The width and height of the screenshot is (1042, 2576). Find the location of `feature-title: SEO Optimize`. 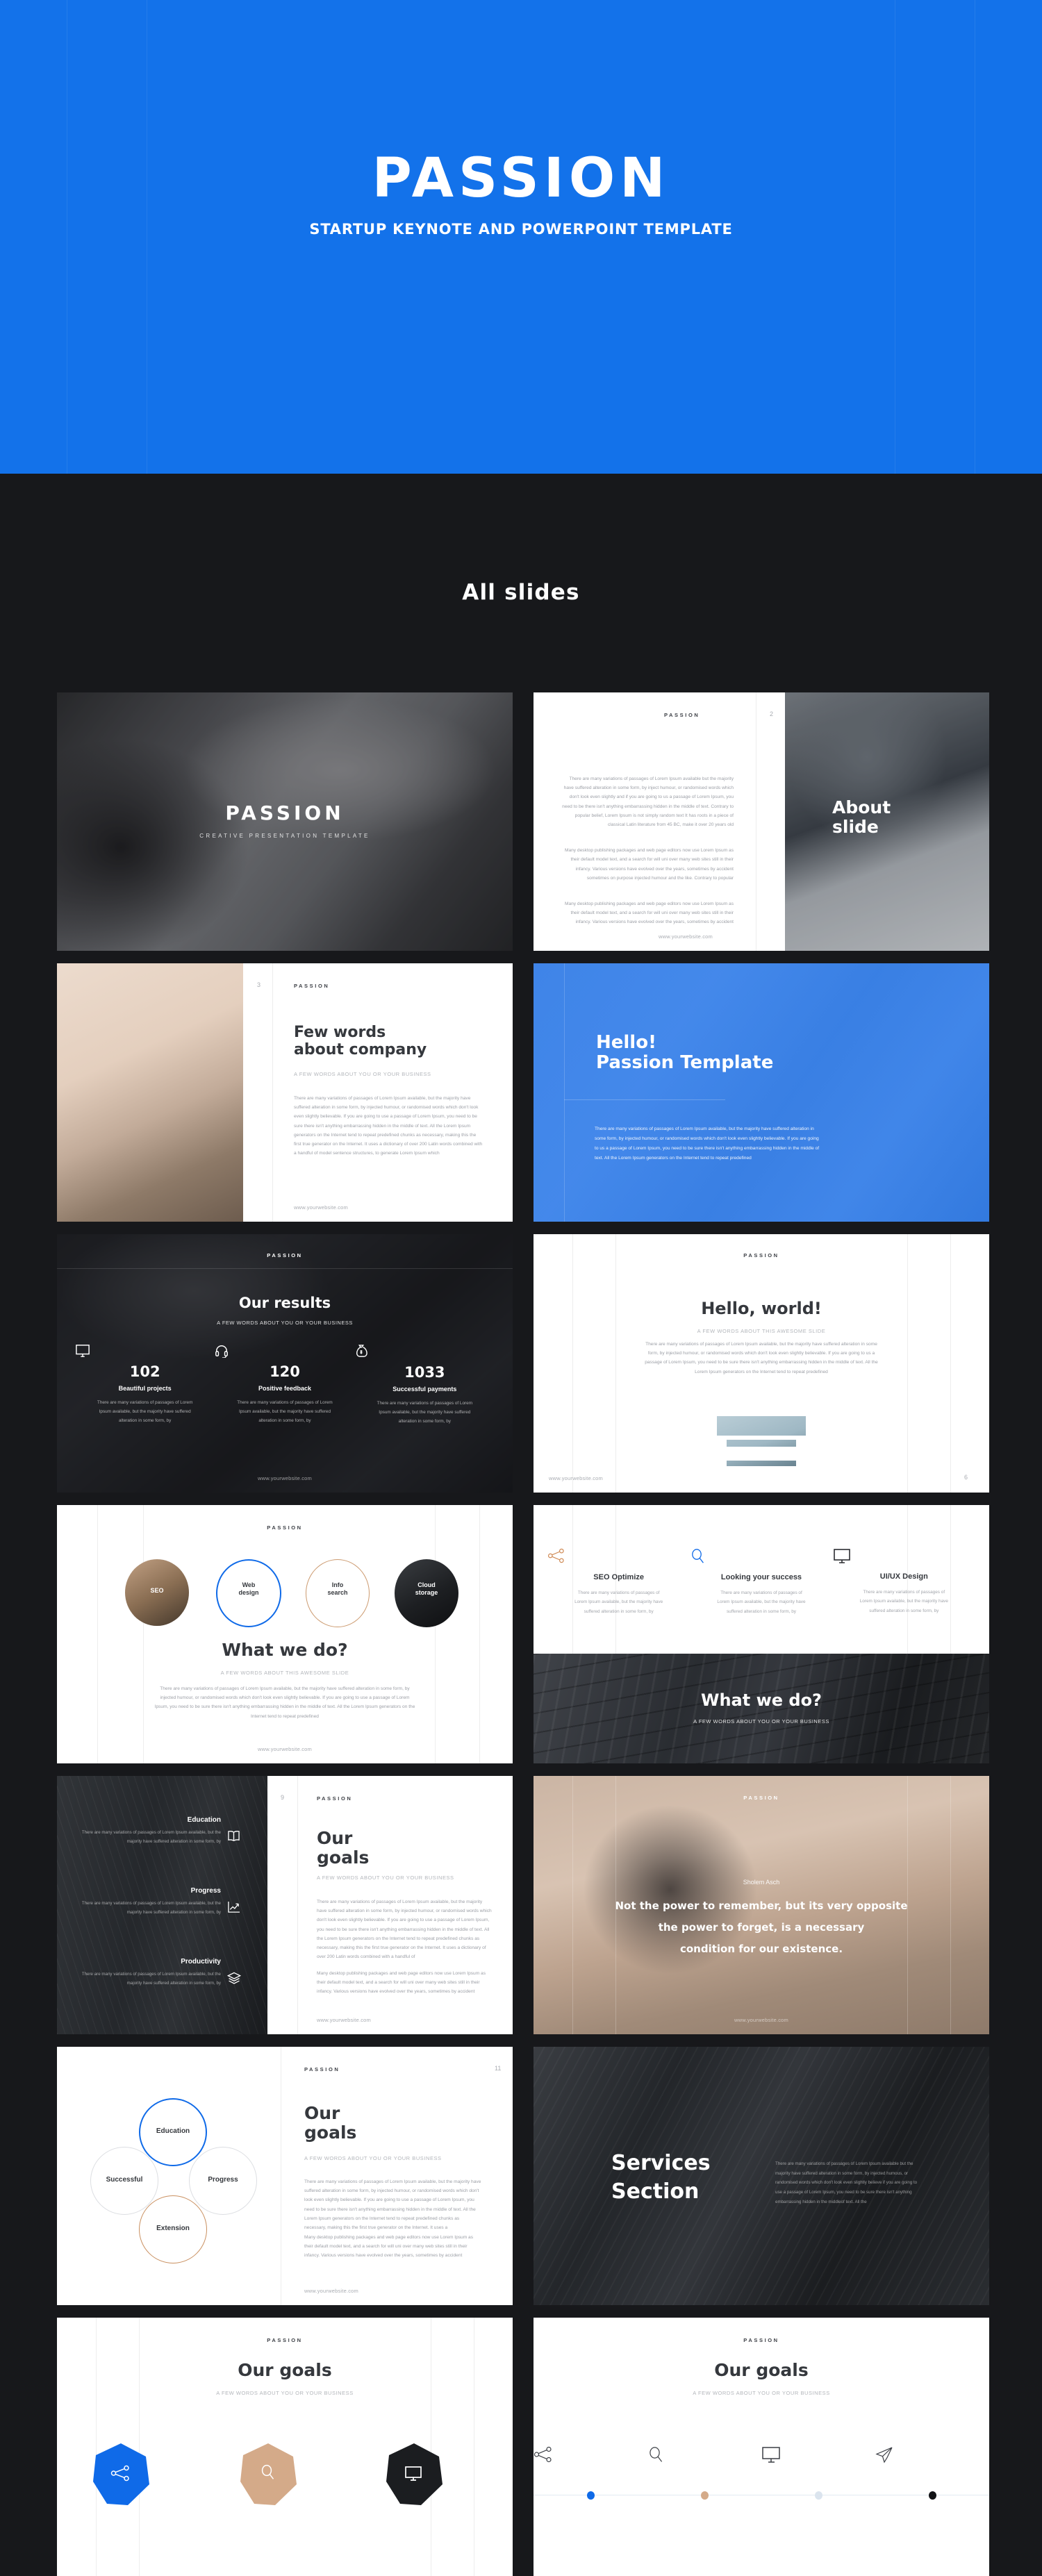

feature-title: SEO Optimize is located at coordinates (619, 1577).